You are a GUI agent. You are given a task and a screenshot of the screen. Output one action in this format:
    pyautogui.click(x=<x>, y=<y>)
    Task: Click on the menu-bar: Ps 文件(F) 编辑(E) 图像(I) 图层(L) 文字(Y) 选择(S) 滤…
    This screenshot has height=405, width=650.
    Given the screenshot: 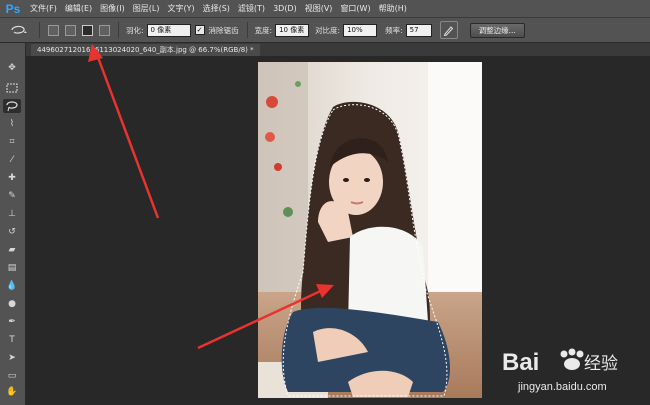 What is the action you would take?
    pyautogui.click(x=325, y=9)
    